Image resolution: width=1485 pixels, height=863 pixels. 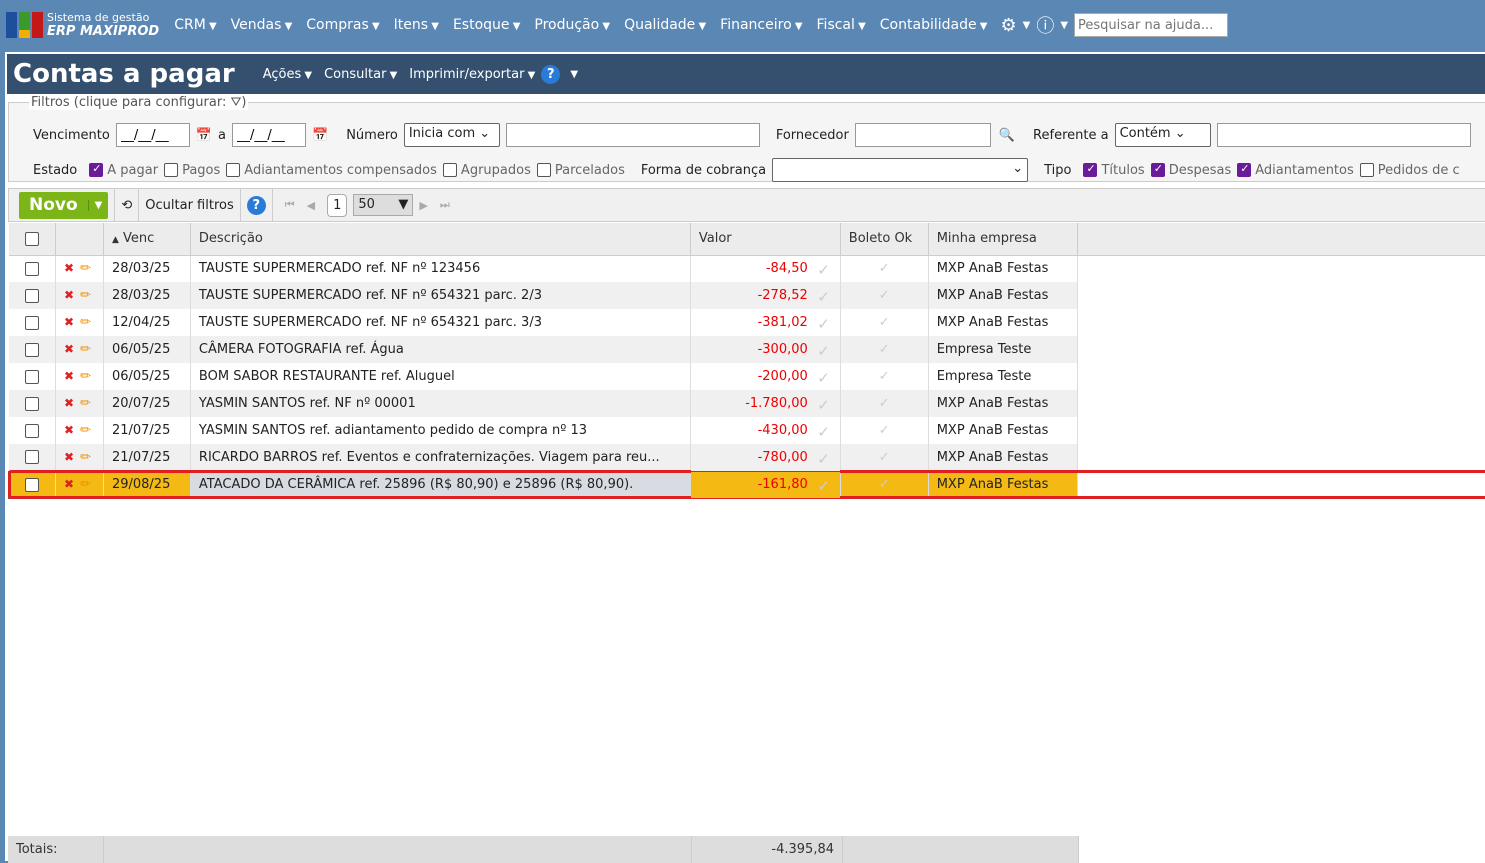 I want to click on logo: Sistema de gestãoERP MAXIPROD, so click(x=82, y=25).